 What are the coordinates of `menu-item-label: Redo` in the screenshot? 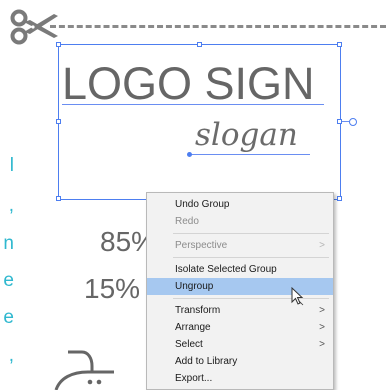 It's located at (187, 221).